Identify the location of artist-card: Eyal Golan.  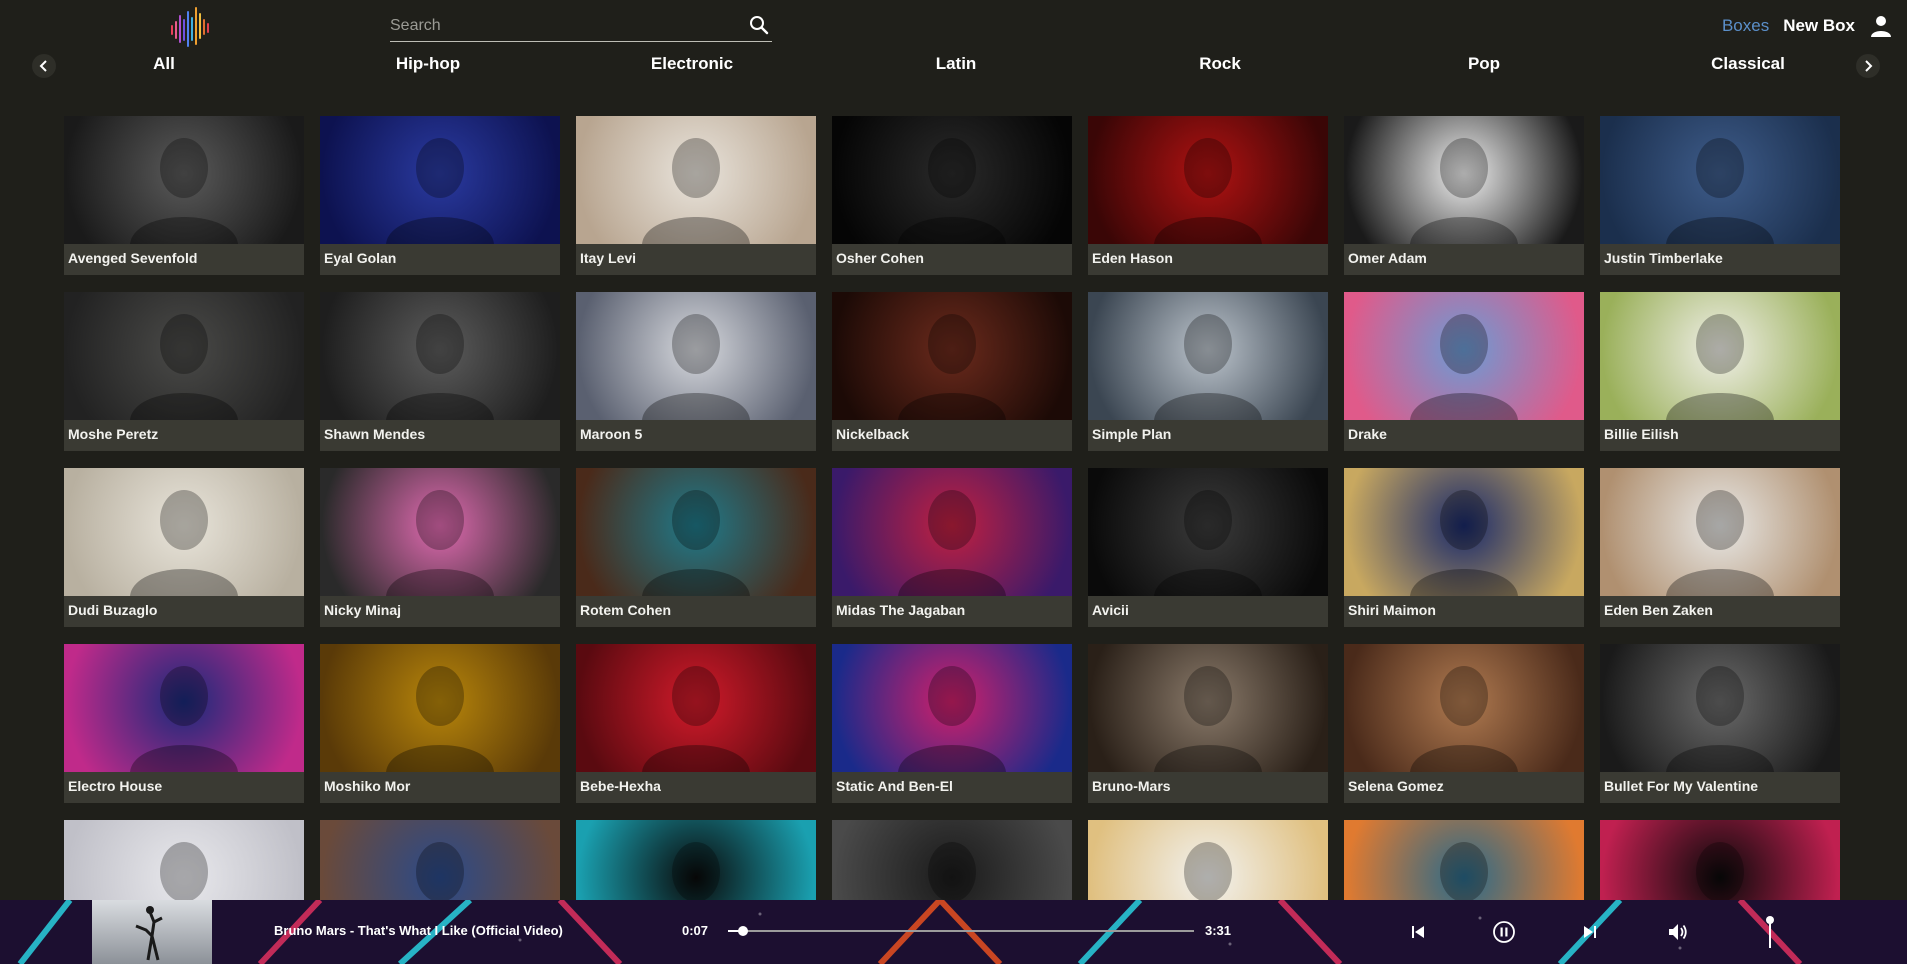
(440, 195).